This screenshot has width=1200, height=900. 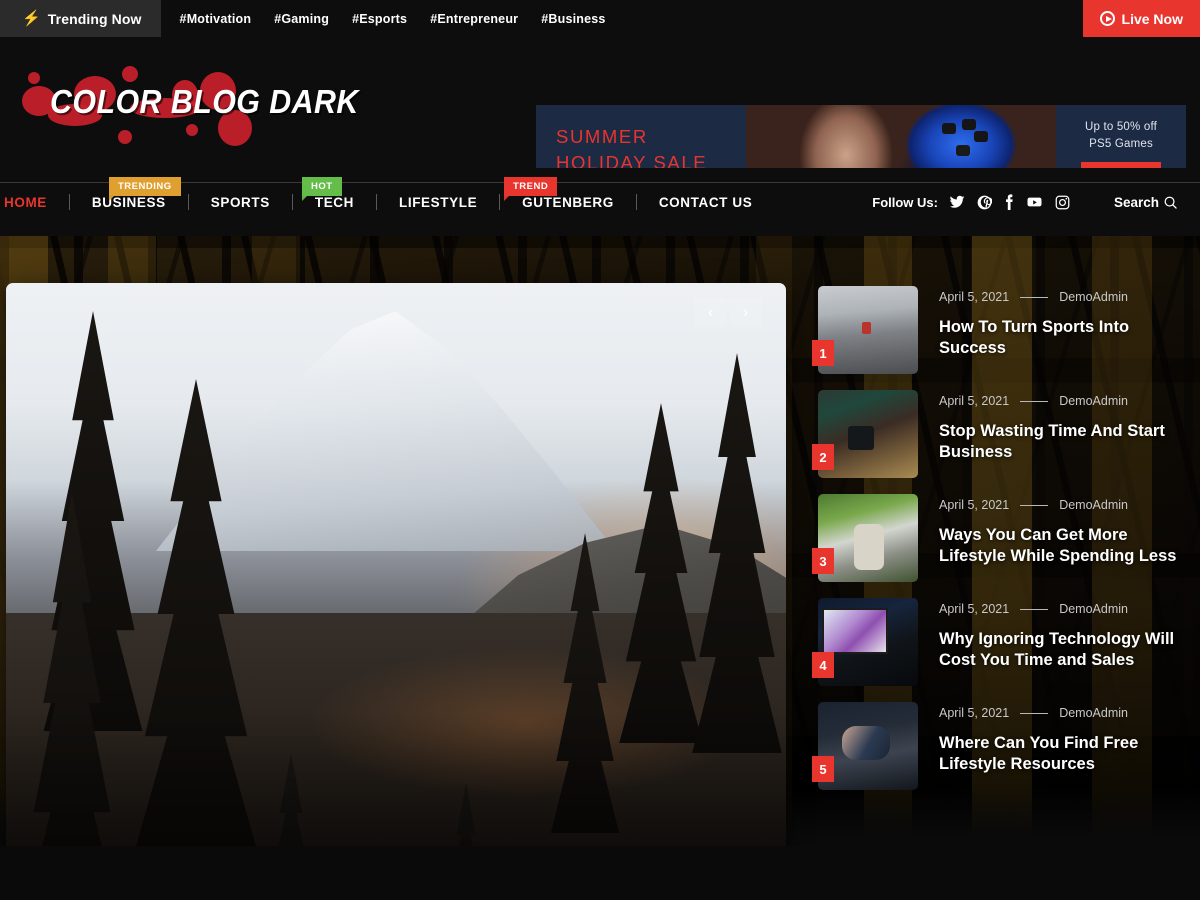 I want to click on nav-right-group: Follow Us: Search, so click(x=1025, y=202).